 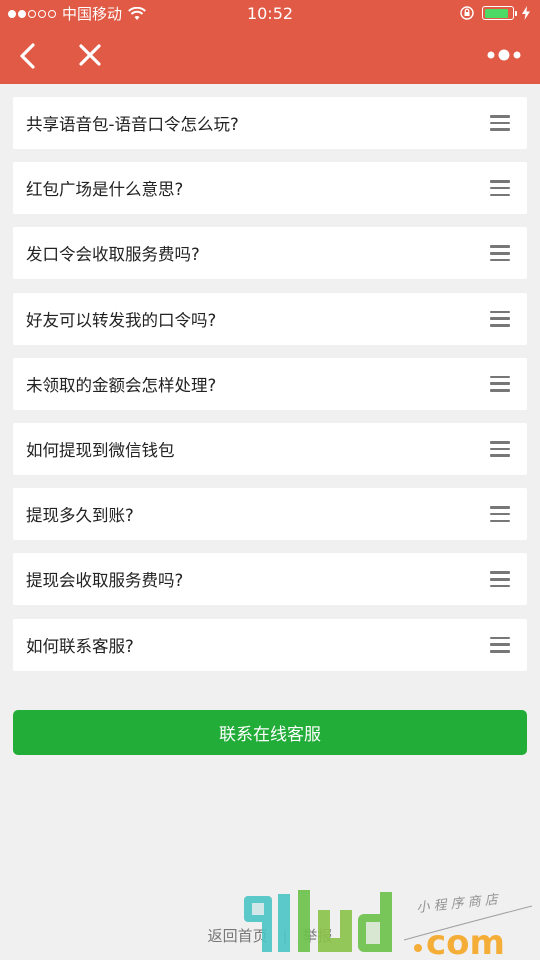 What do you see at coordinates (526, 13) in the screenshot?
I see `charging-icon` at bounding box center [526, 13].